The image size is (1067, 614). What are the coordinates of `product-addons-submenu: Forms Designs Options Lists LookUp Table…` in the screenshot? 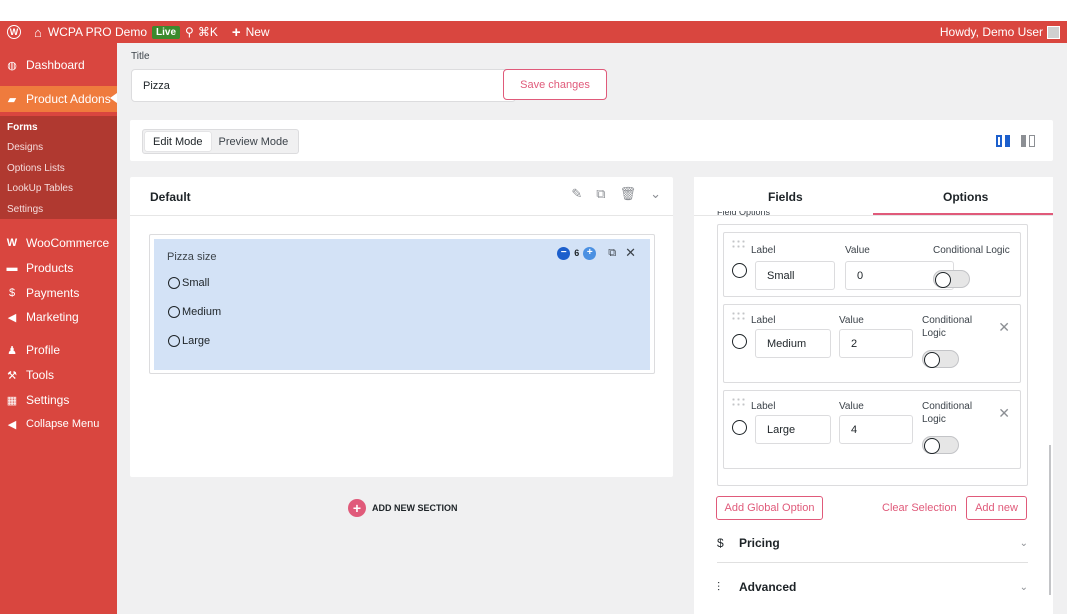 It's located at (58, 167).